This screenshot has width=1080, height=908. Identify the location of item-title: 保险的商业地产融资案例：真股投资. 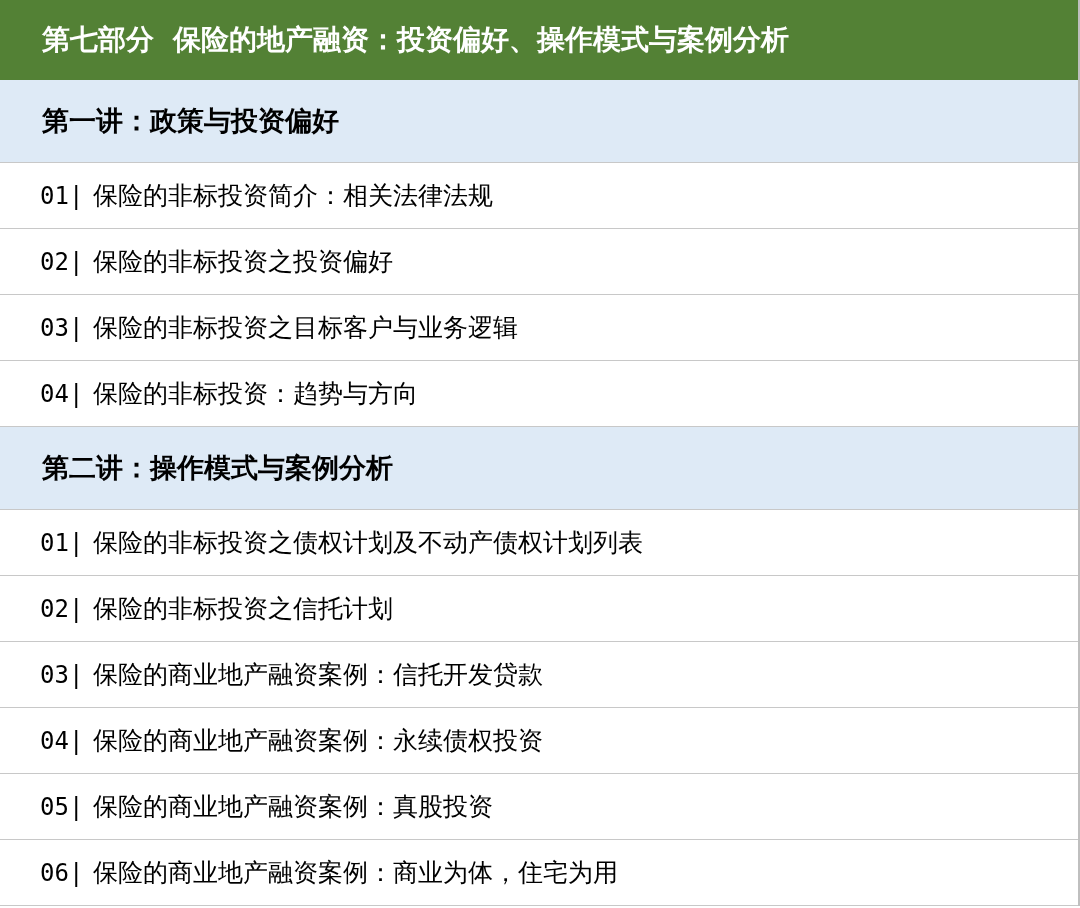
(293, 807).